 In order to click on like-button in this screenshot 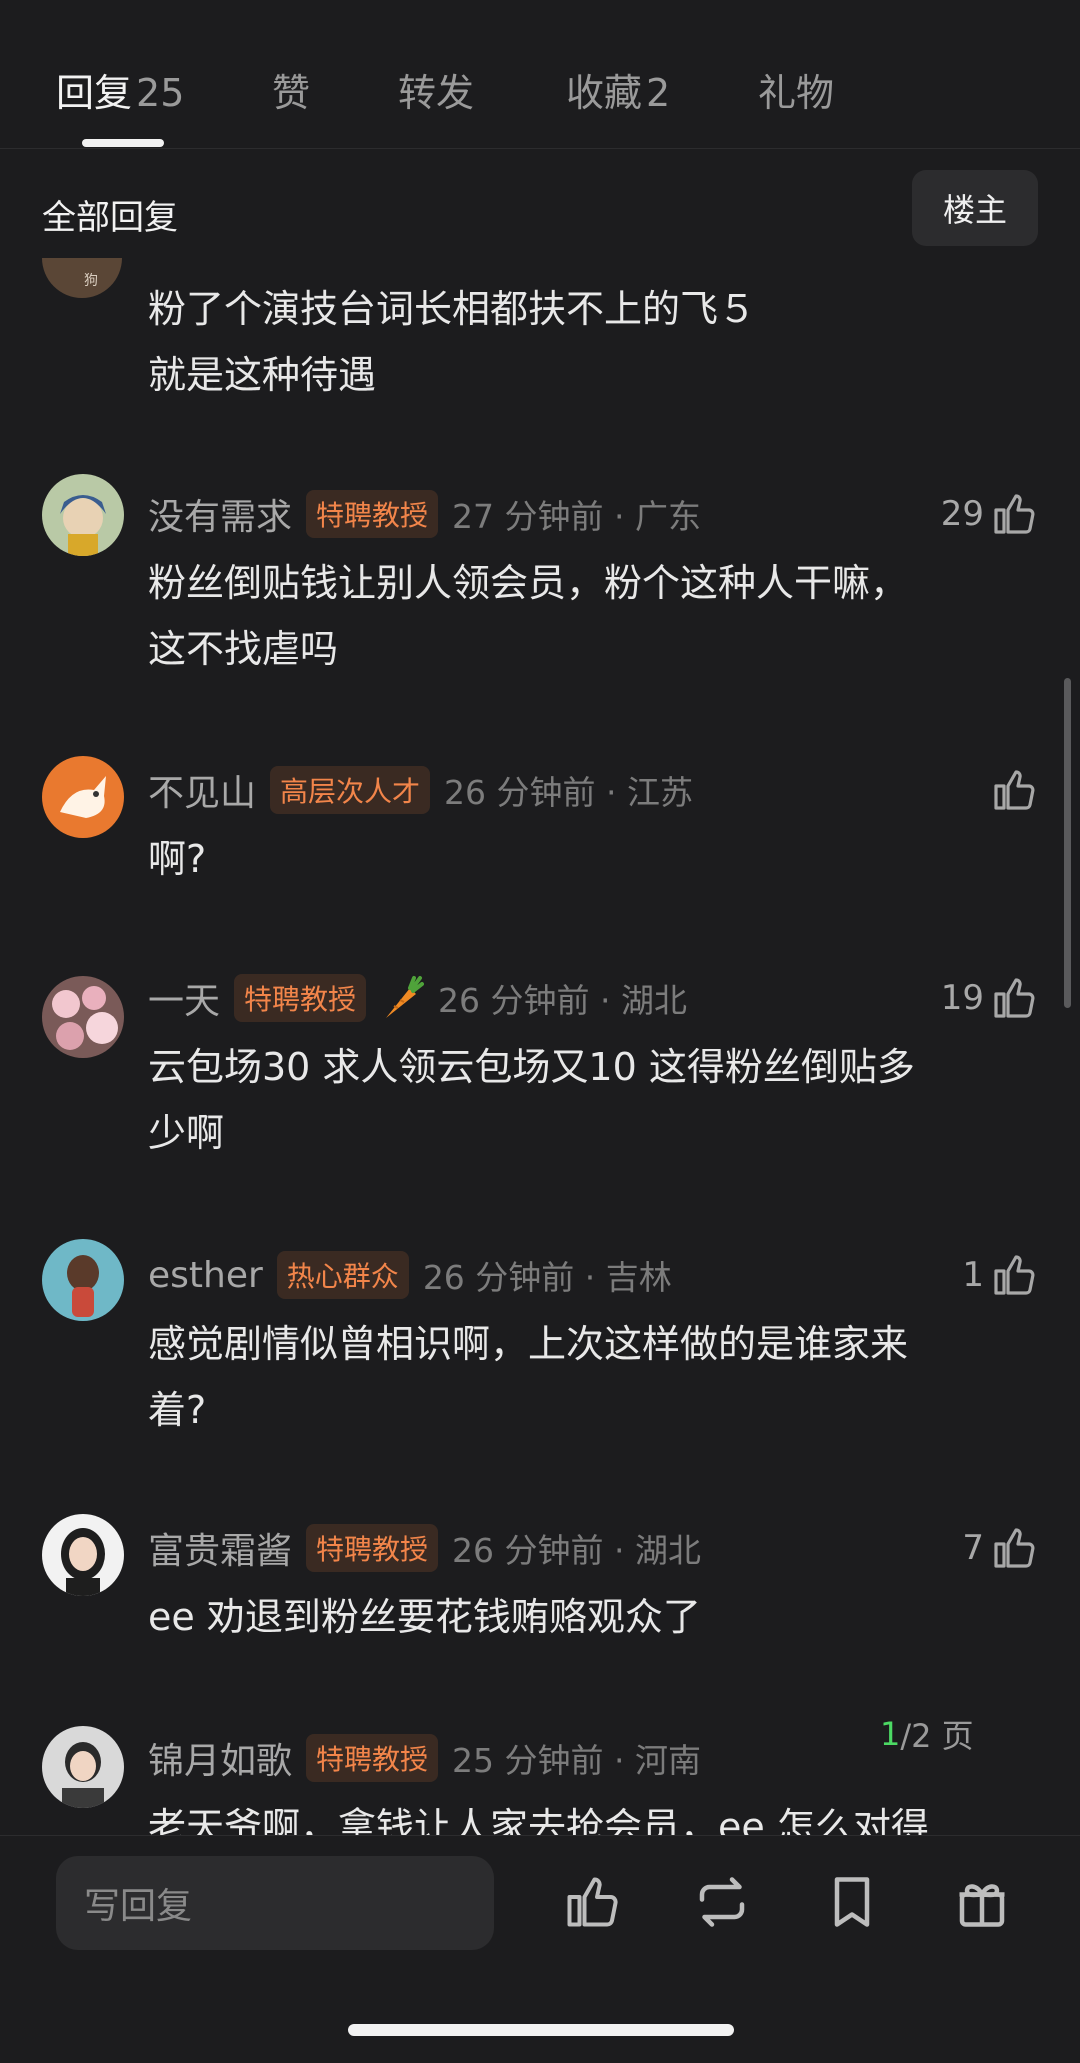, I will do `click(1014, 790)`.